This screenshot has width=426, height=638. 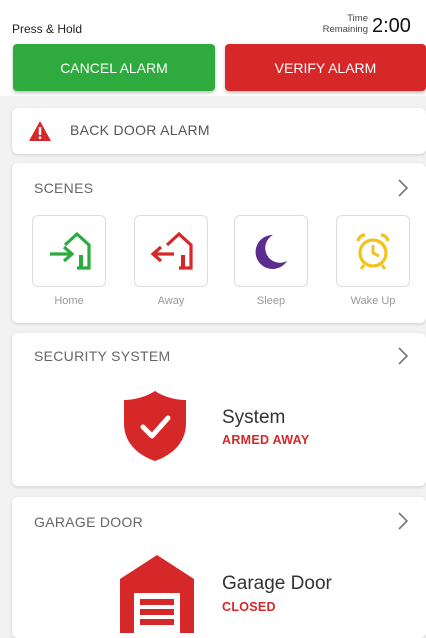 What do you see at coordinates (325, 67) in the screenshot?
I see `verify-alarm-button: VERIFY ALARM` at bounding box center [325, 67].